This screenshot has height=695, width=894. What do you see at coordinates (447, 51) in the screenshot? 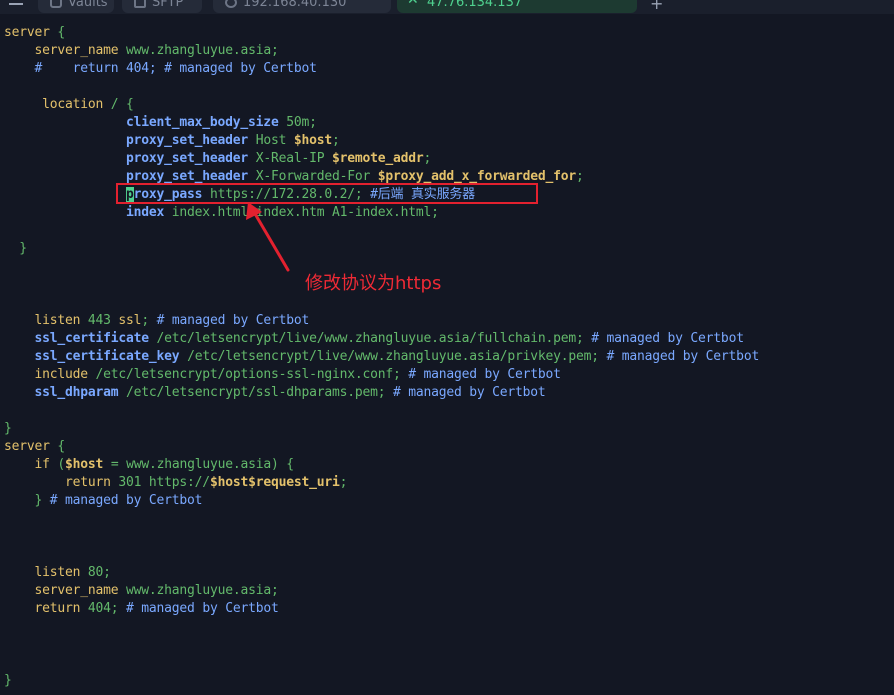
I see `code-line: server_name www.zhangluyue.asia;` at bounding box center [447, 51].